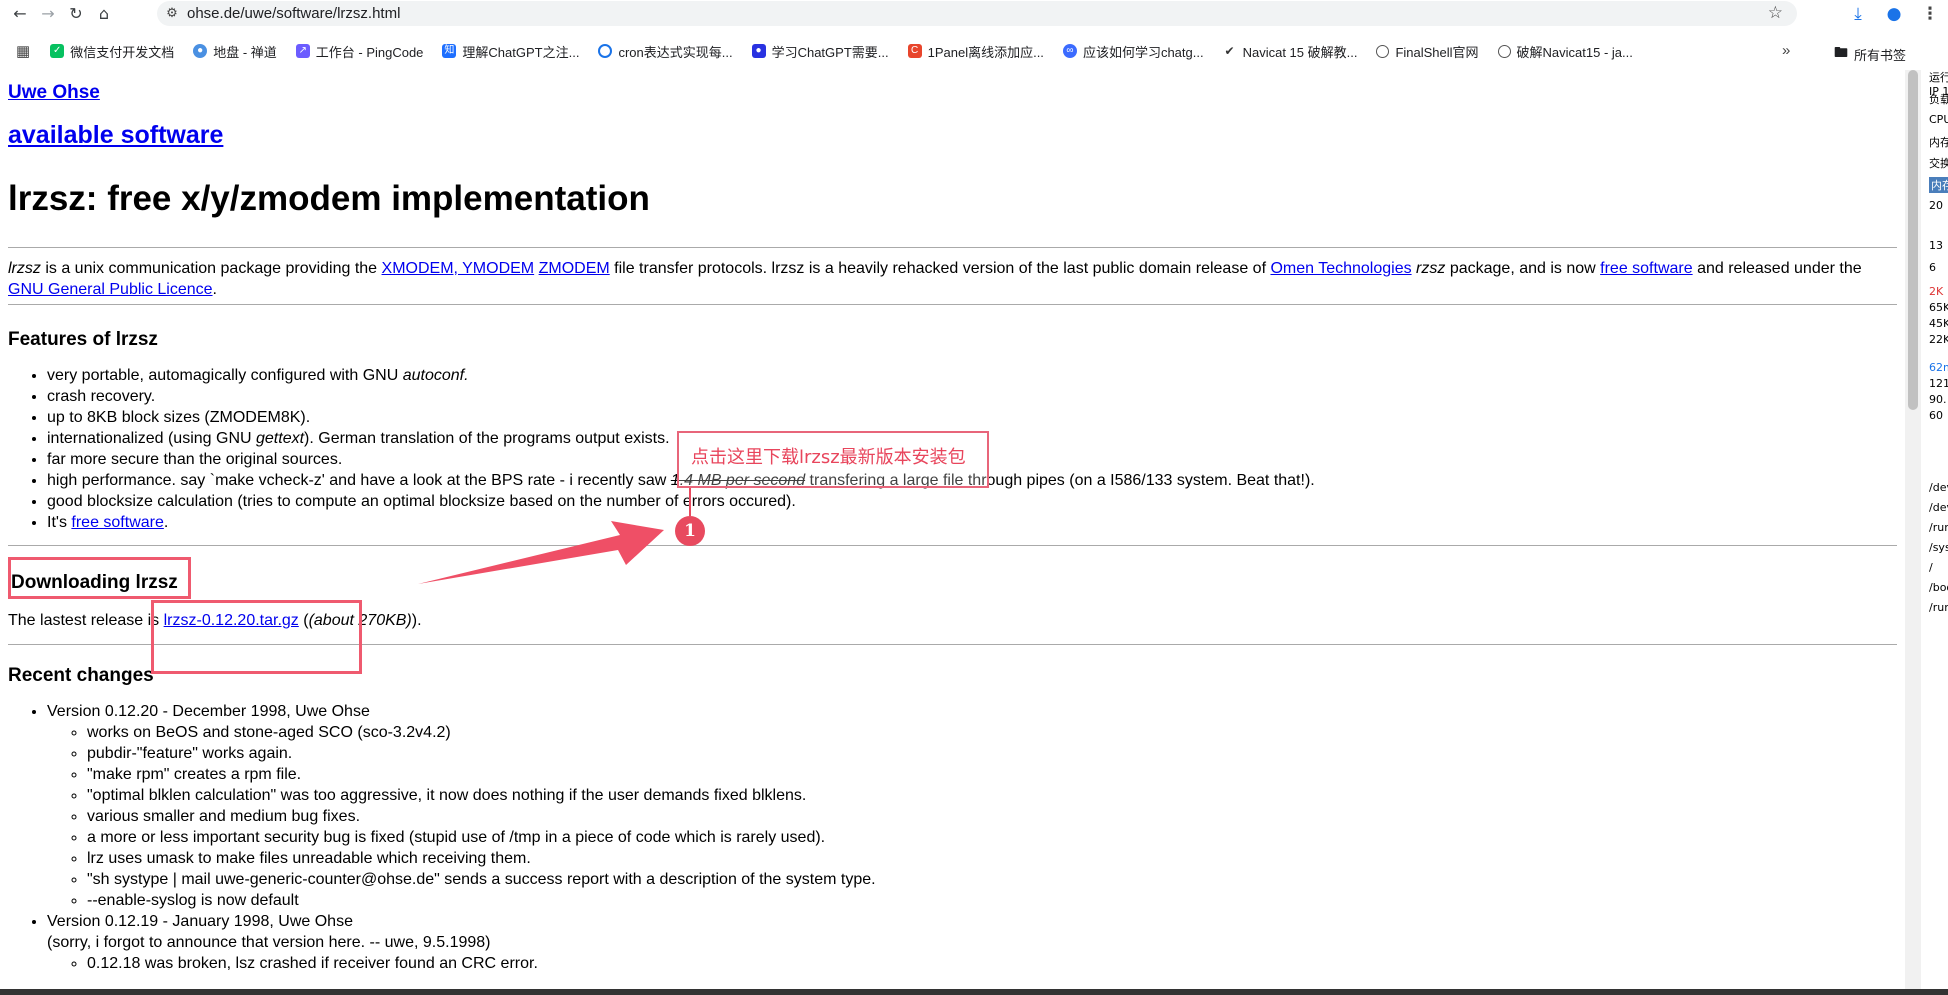 Image resolution: width=1948 pixels, height=995 pixels. I want to click on pingcode-icon: ↗, so click(302, 51).